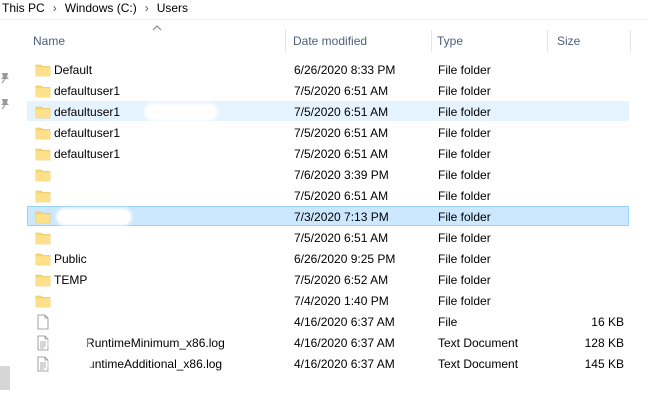 Image resolution: width=648 pixels, height=400 pixels. Describe the element at coordinates (345, 259) in the screenshot. I see `date-modified: 6/26/2020 9:25 PM` at that location.